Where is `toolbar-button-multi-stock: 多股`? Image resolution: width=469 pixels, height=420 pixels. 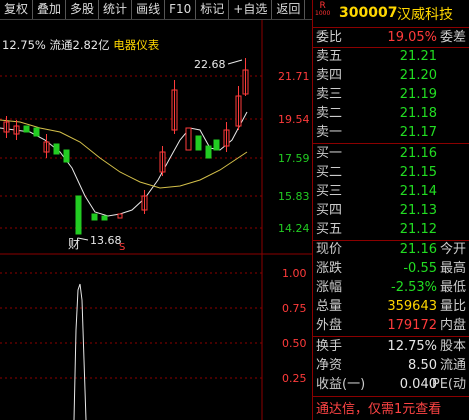 toolbar-button-multi-stock: 多股 is located at coordinates (83, 9).